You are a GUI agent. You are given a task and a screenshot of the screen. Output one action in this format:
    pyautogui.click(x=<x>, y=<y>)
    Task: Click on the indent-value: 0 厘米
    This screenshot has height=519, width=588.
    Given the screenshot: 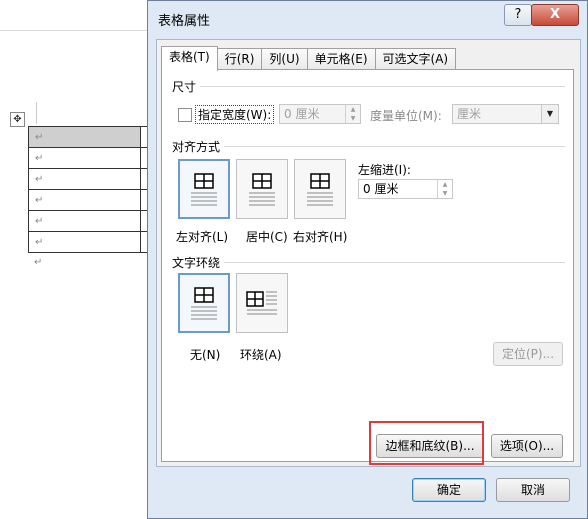 What is the action you would take?
    pyautogui.click(x=381, y=189)
    